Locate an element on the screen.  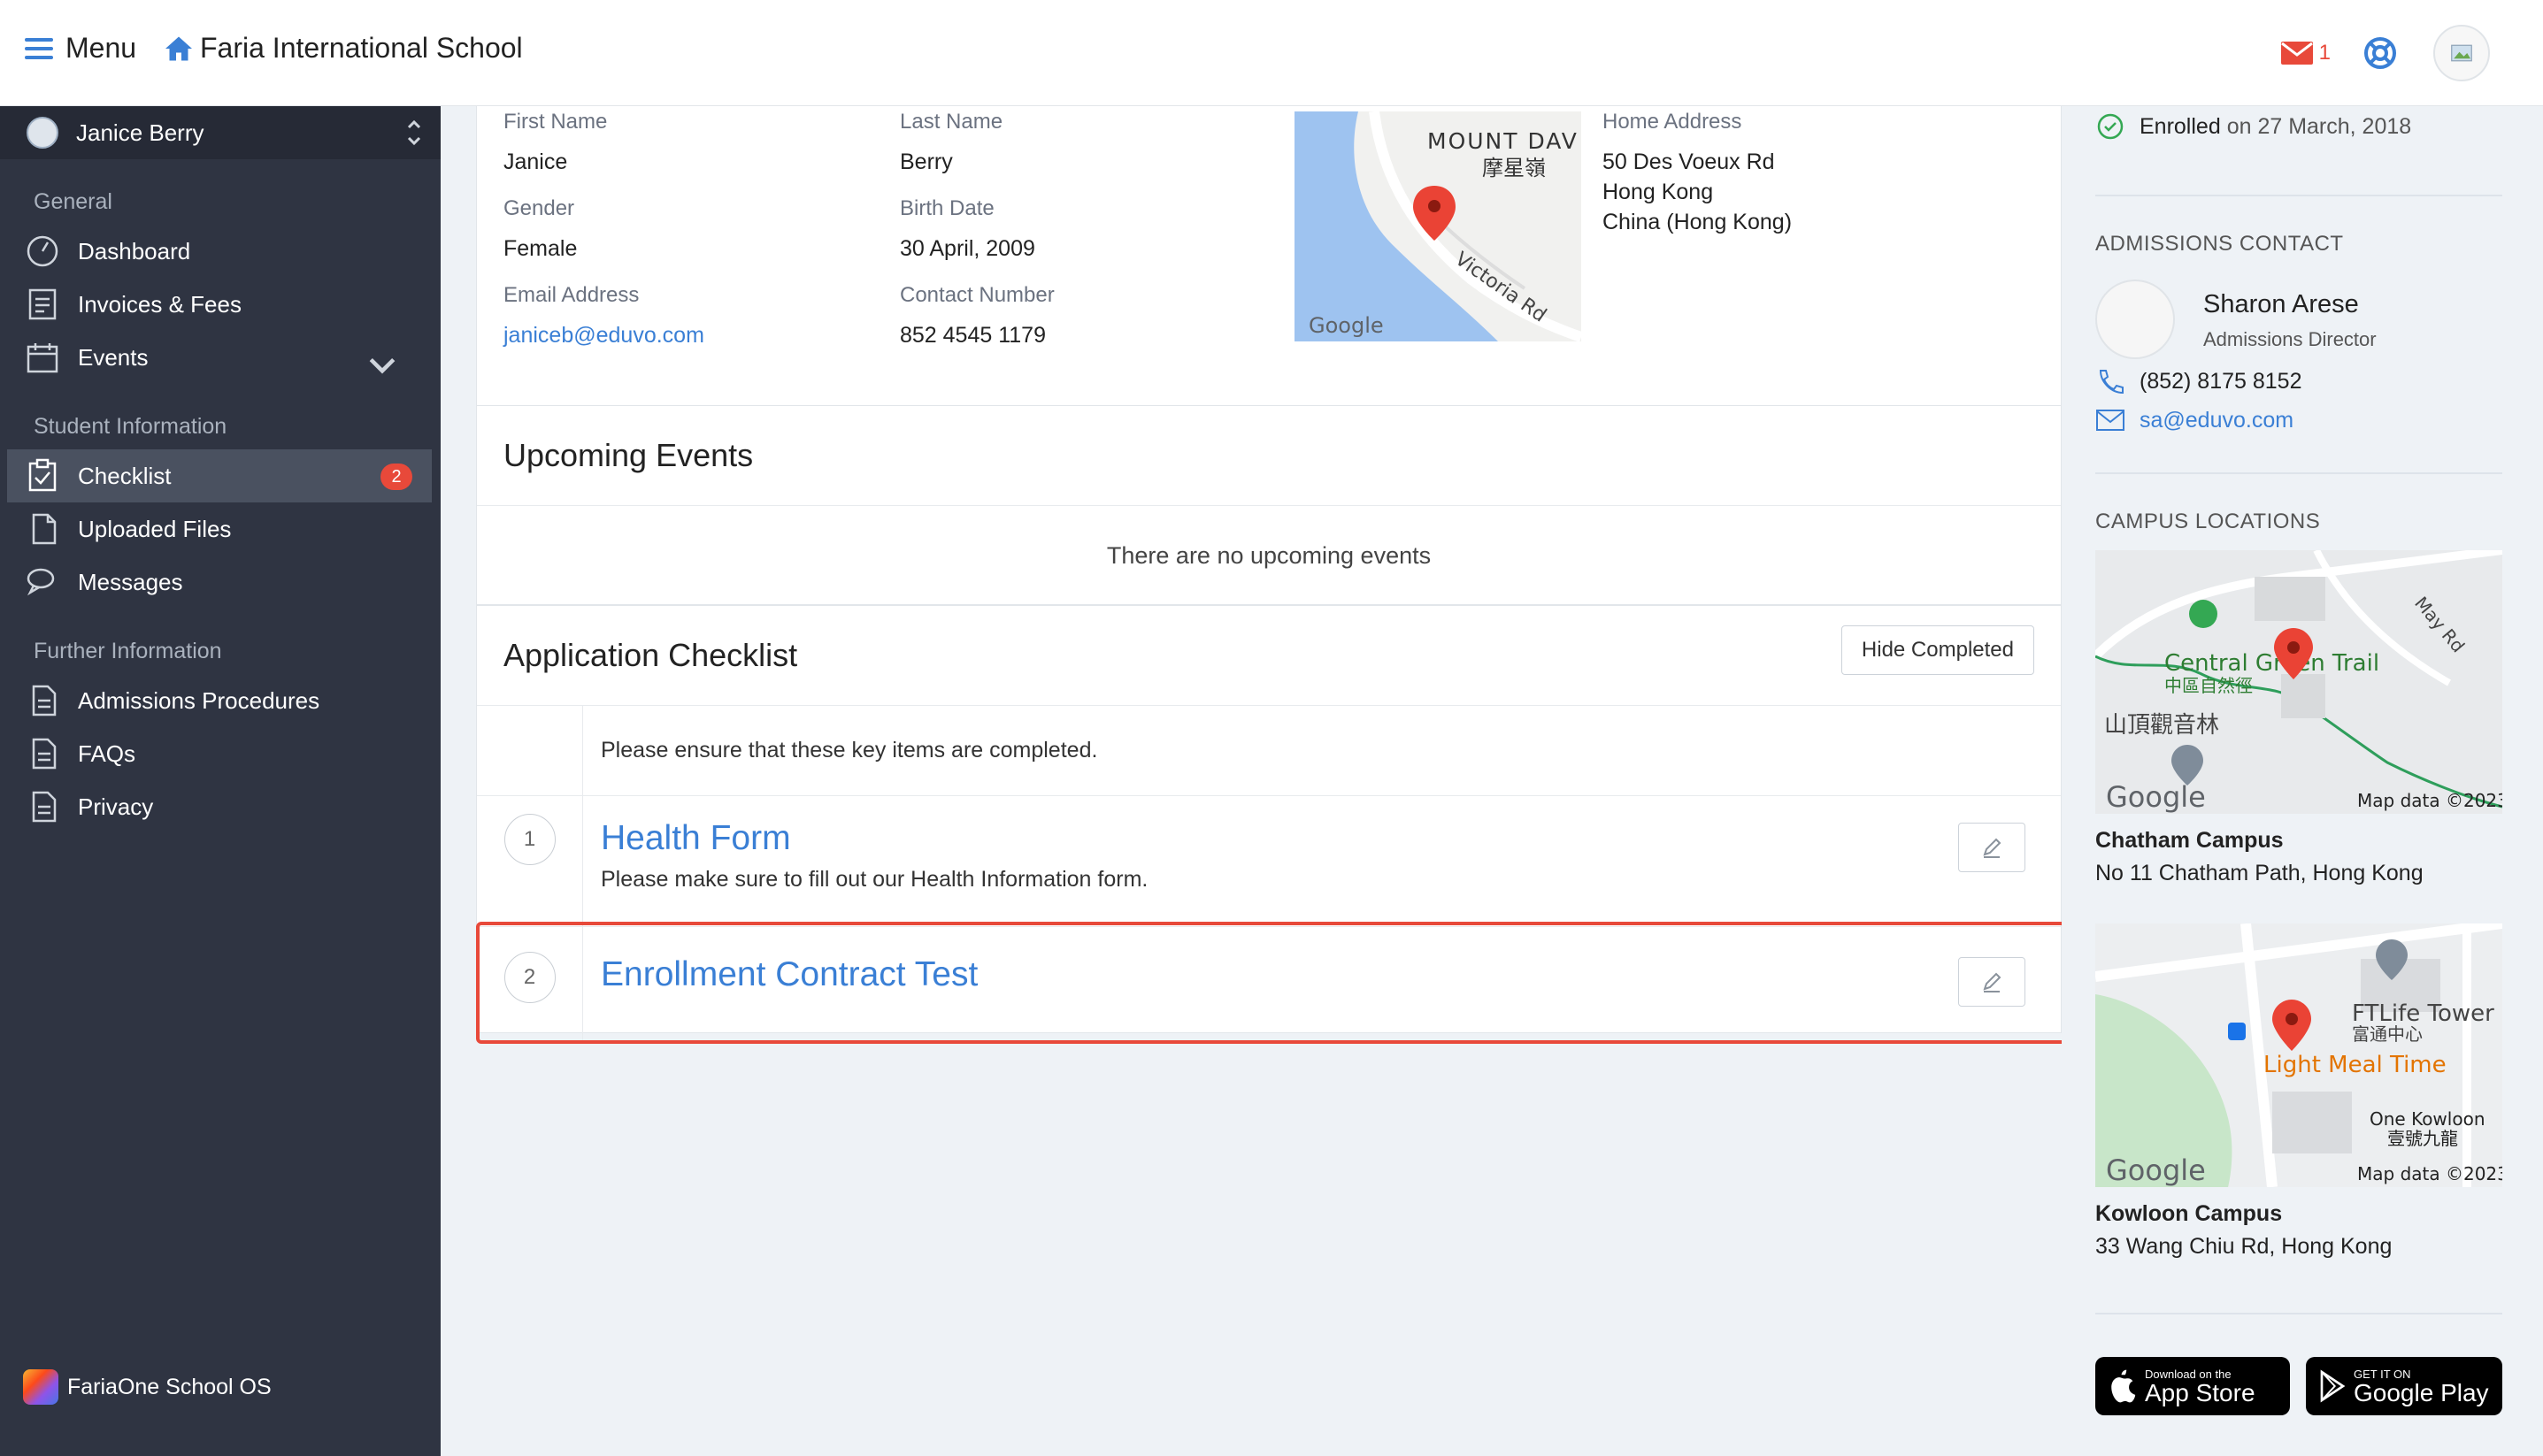
sidebar-item-label: Admissions Procedures is located at coordinates (199, 700).